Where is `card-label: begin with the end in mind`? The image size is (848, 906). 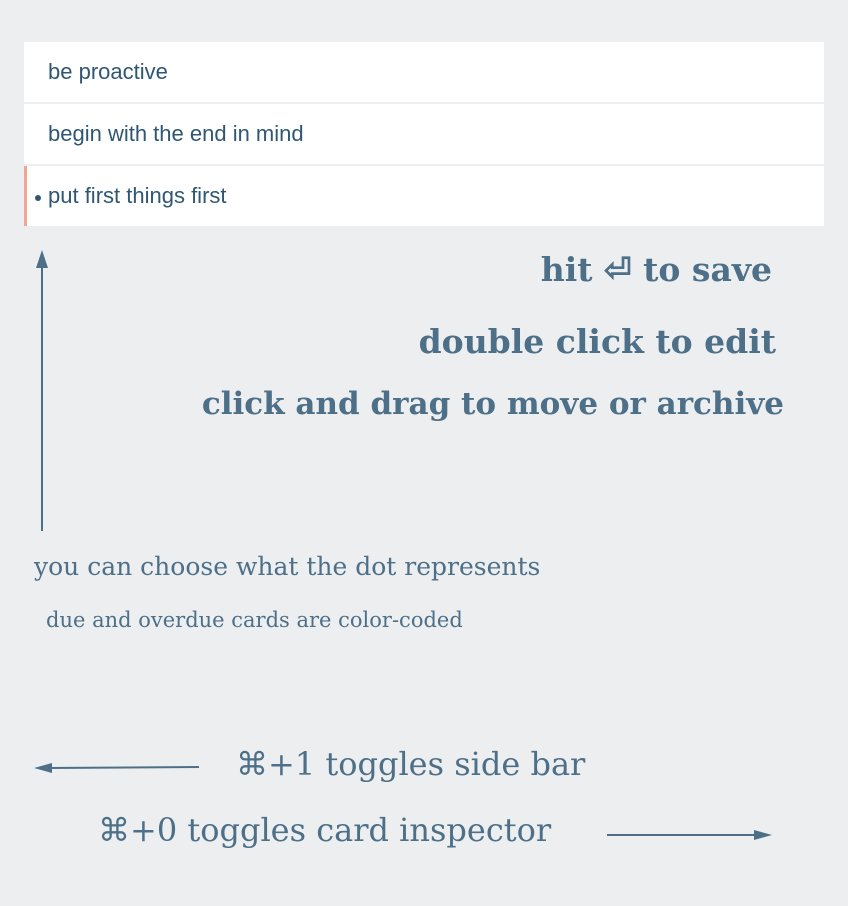 card-label: begin with the end in mind is located at coordinates (176, 133).